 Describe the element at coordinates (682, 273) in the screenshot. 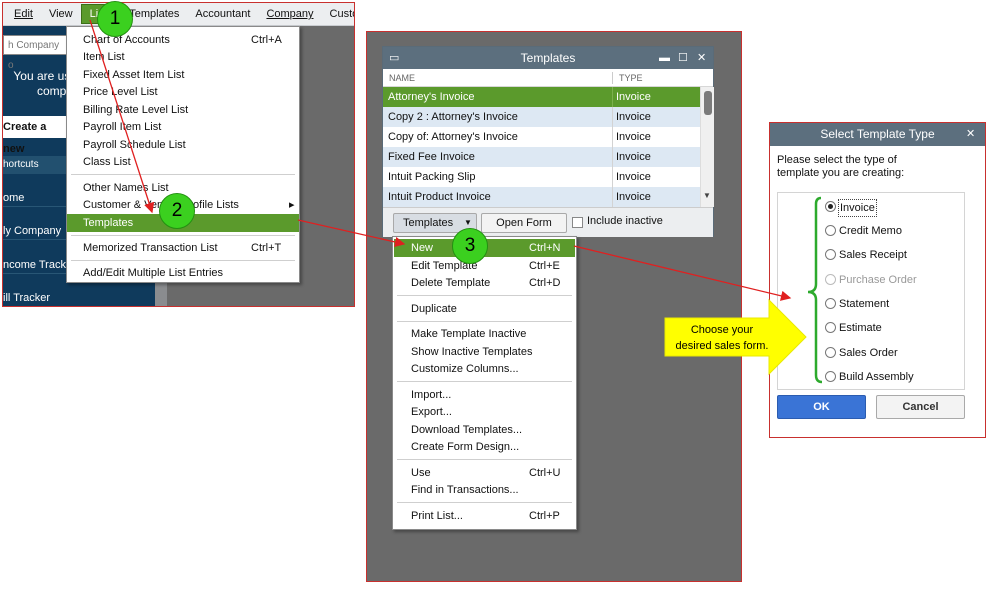

I see `arrow-step3-to-dialog` at that location.